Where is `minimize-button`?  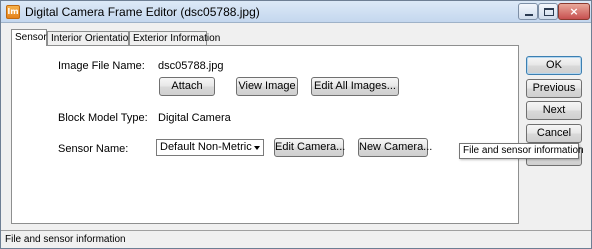 minimize-button is located at coordinates (528, 11).